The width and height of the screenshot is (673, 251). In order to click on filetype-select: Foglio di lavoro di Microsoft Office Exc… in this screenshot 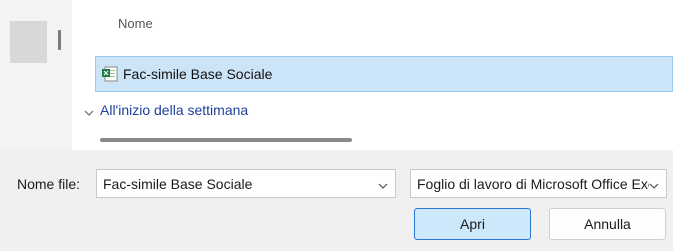, I will do `click(538, 183)`.